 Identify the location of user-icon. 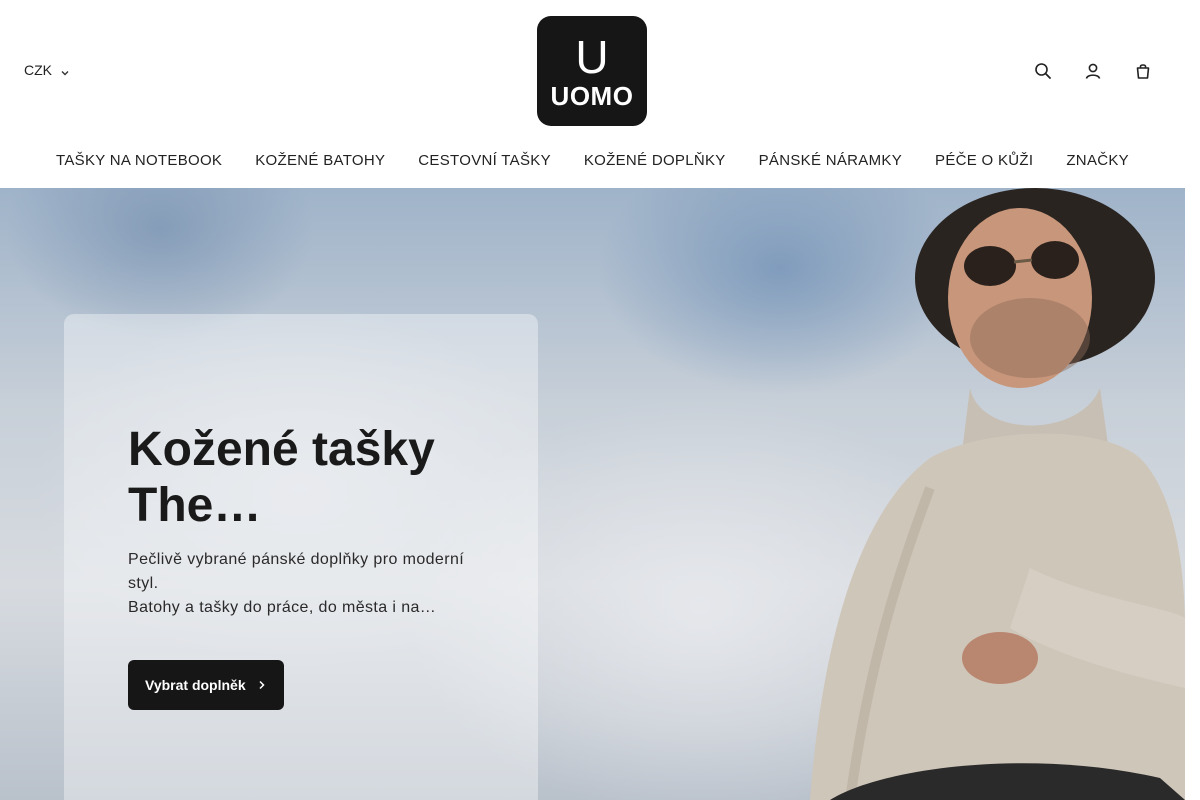
(1093, 71).